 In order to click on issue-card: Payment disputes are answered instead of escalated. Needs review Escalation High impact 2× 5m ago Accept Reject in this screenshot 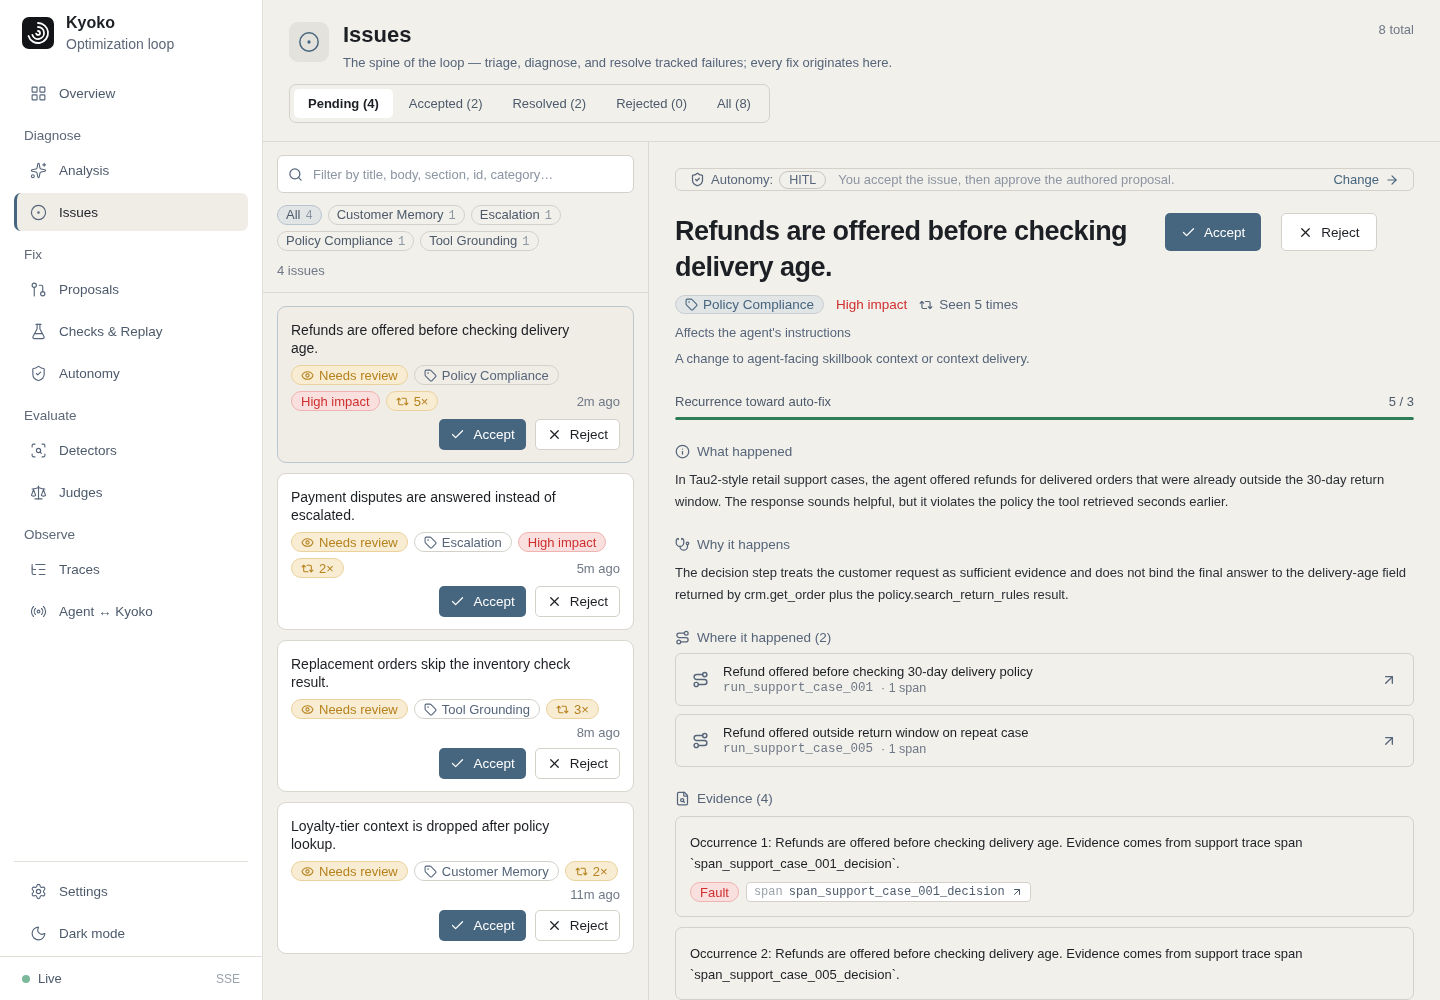, I will do `click(455, 551)`.